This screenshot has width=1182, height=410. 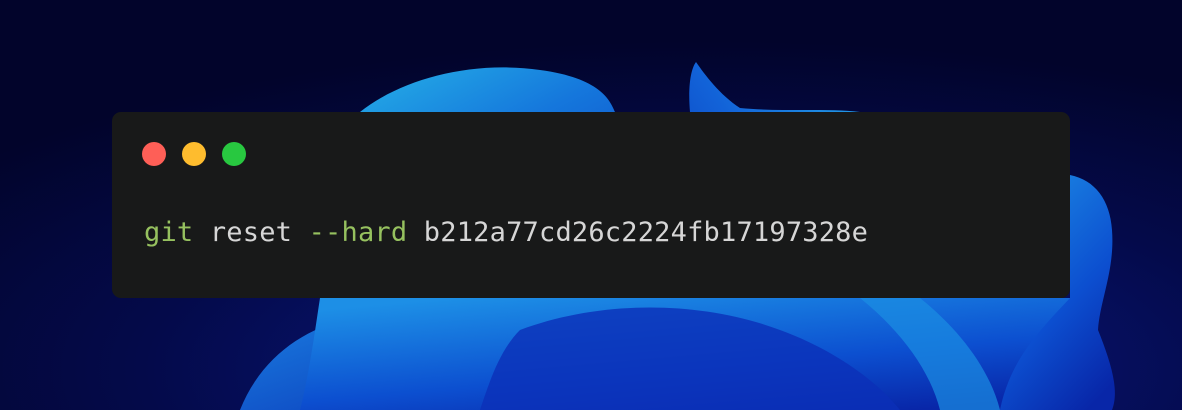 What do you see at coordinates (169, 232) in the screenshot?
I see `code-command: git` at bounding box center [169, 232].